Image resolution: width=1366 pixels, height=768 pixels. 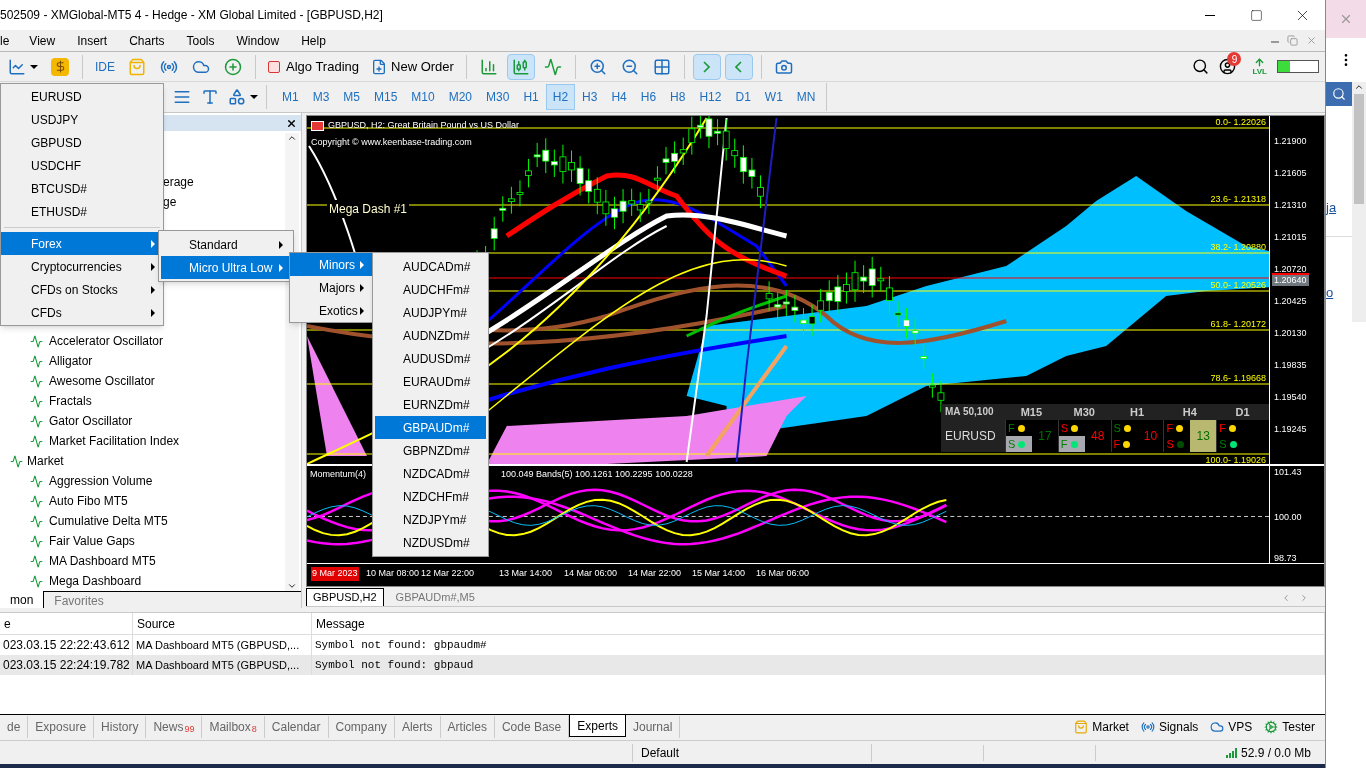 I want to click on navigator-item: Gator Oscillator, so click(x=150, y=421).